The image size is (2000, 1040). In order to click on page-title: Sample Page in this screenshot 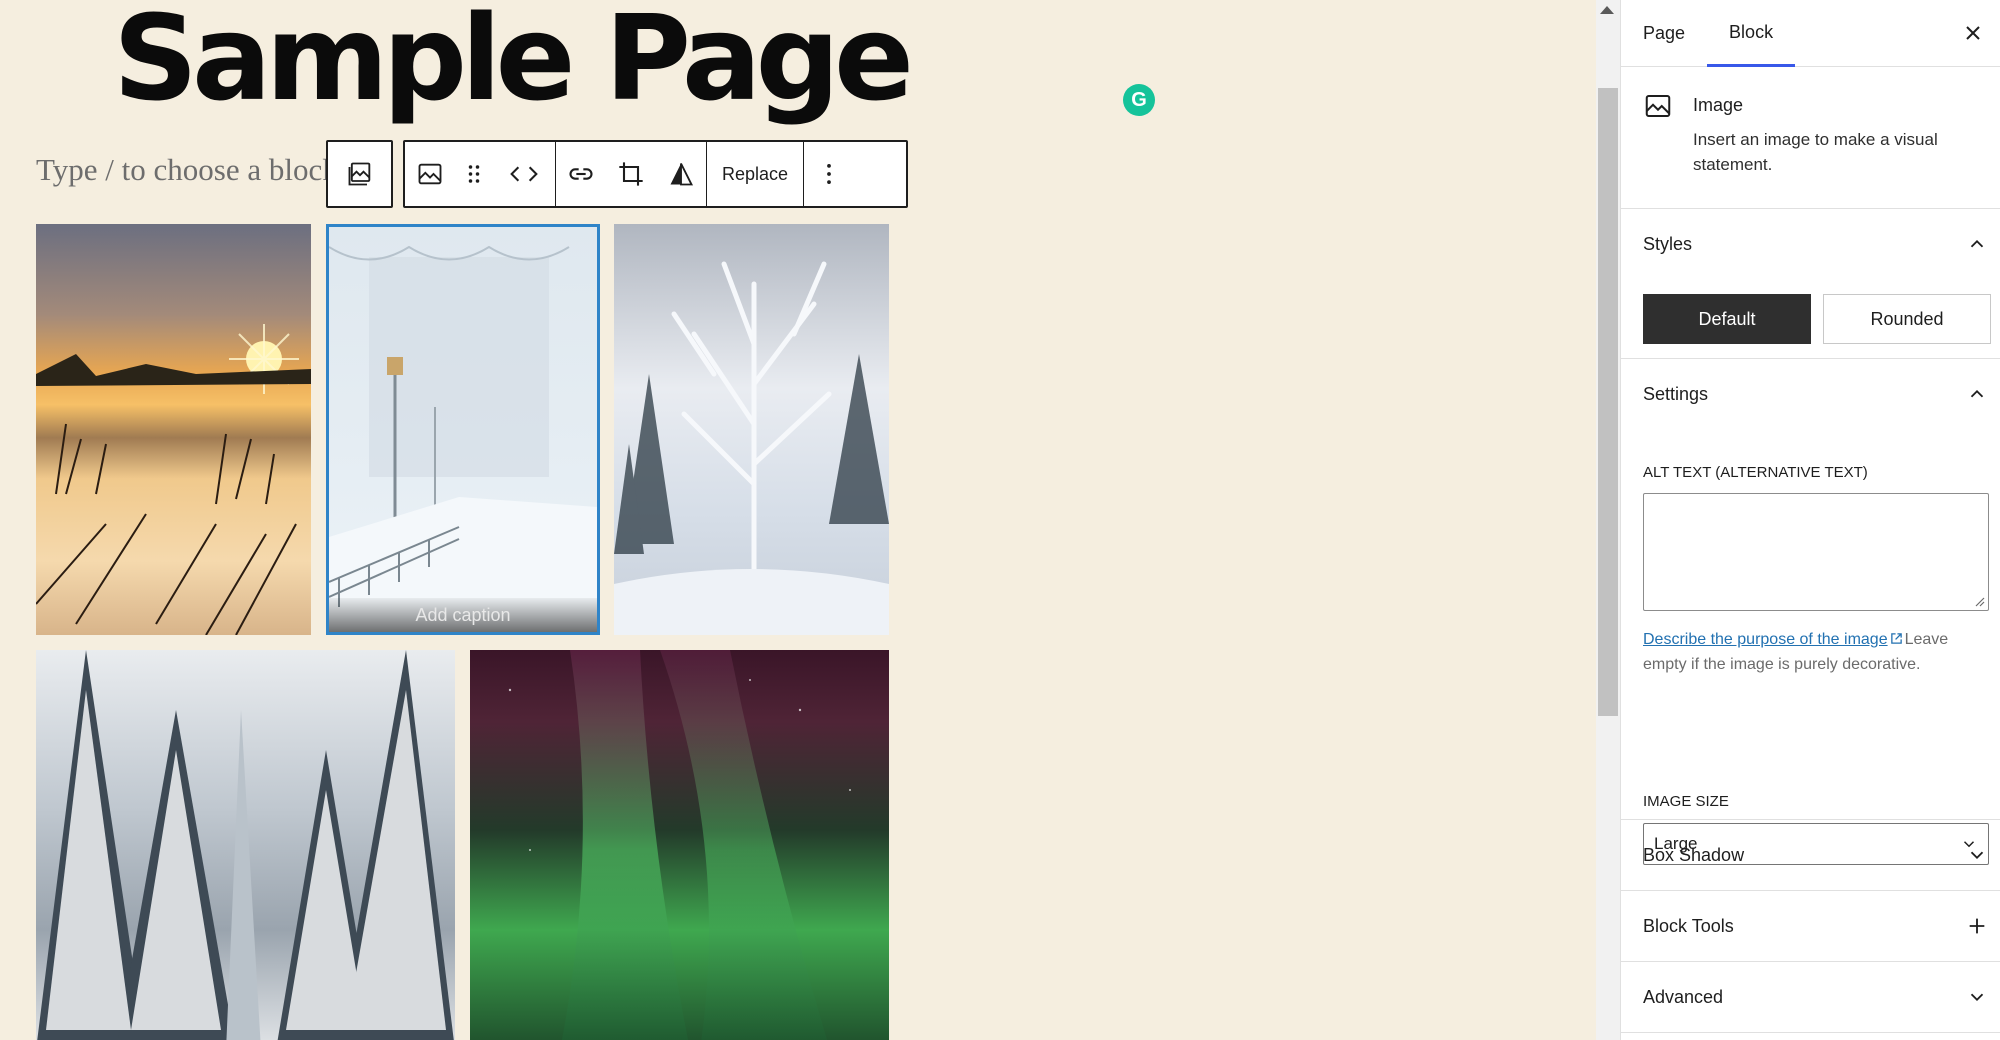, I will do `click(513, 64)`.